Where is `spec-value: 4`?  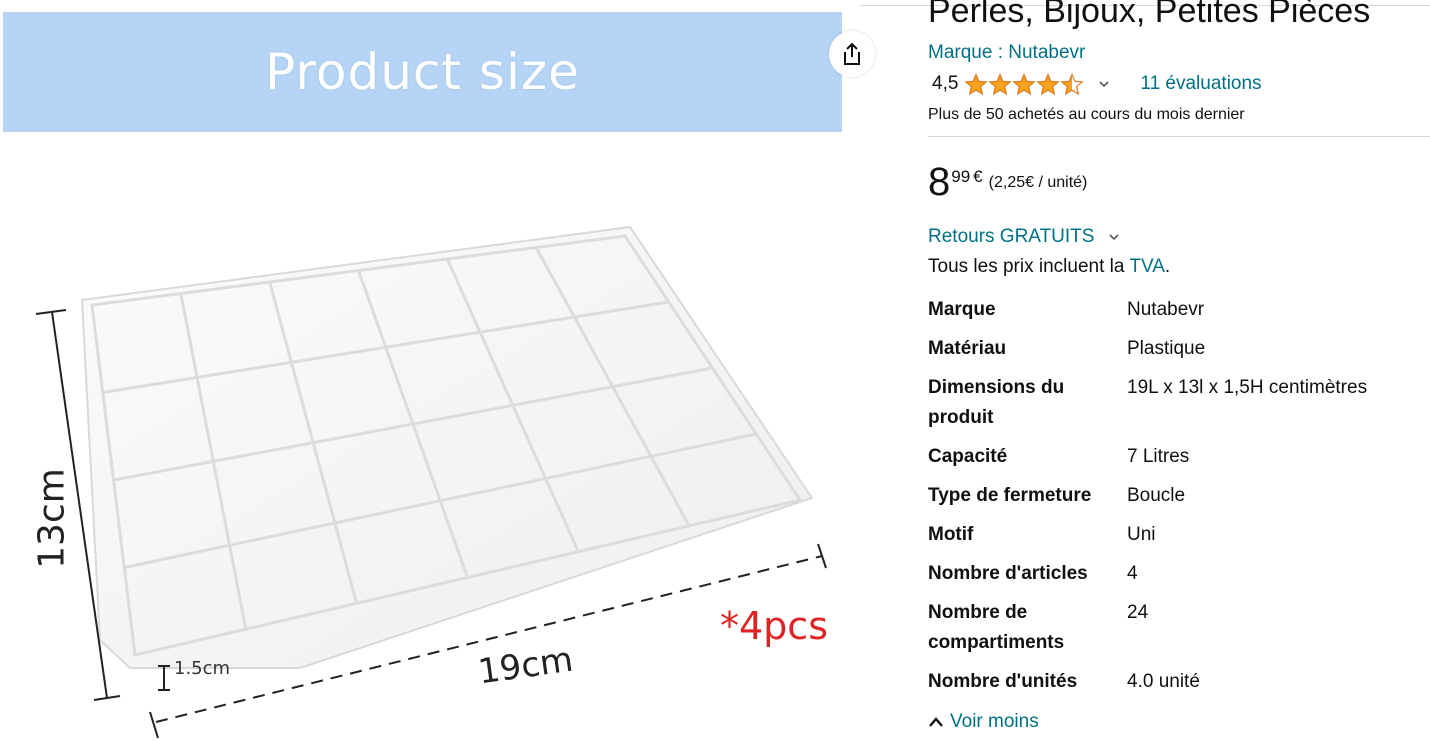 spec-value: 4 is located at coordinates (1132, 573).